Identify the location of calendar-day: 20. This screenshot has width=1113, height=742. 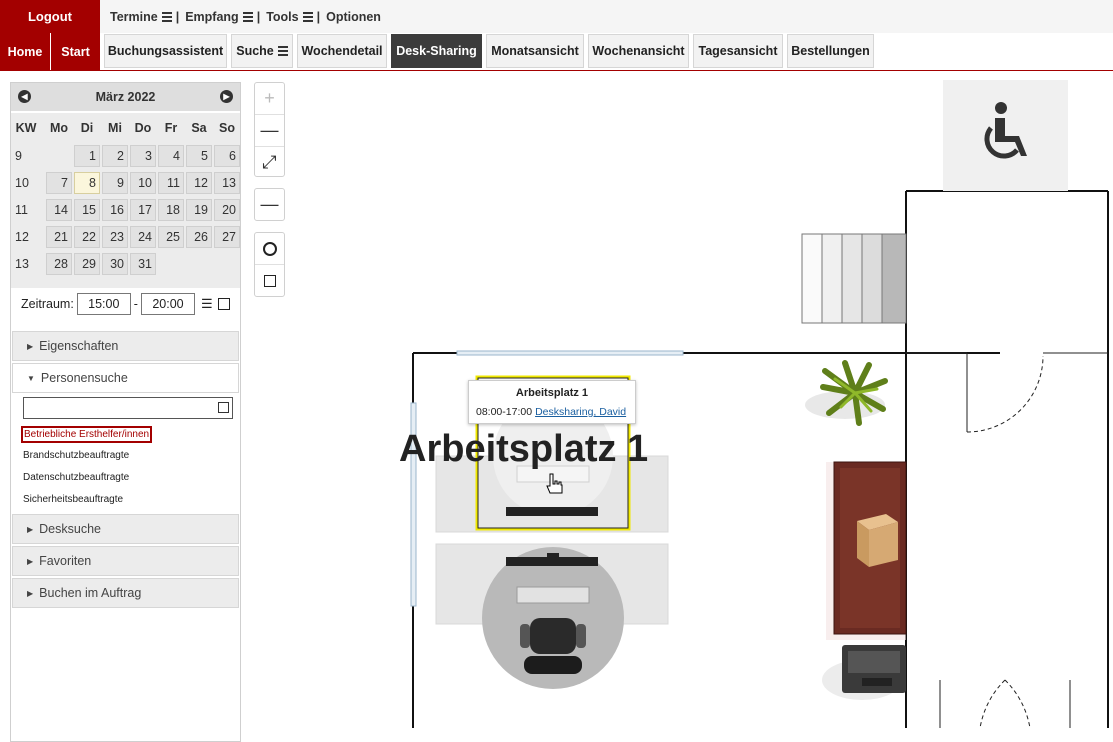
(227, 210).